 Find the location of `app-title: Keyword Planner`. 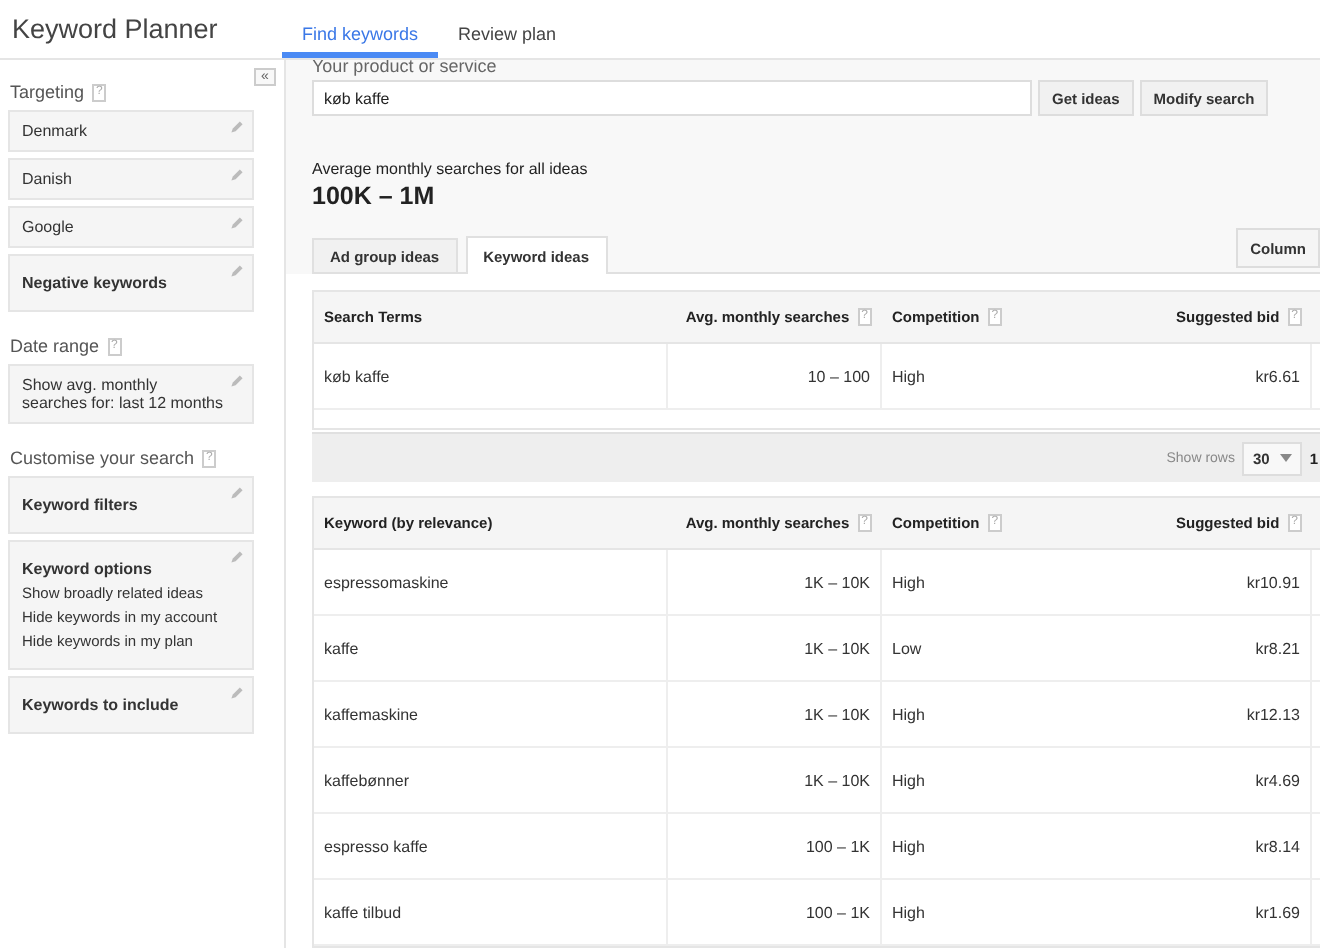

app-title: Keyword Planner is located at coordinates (115, 30).